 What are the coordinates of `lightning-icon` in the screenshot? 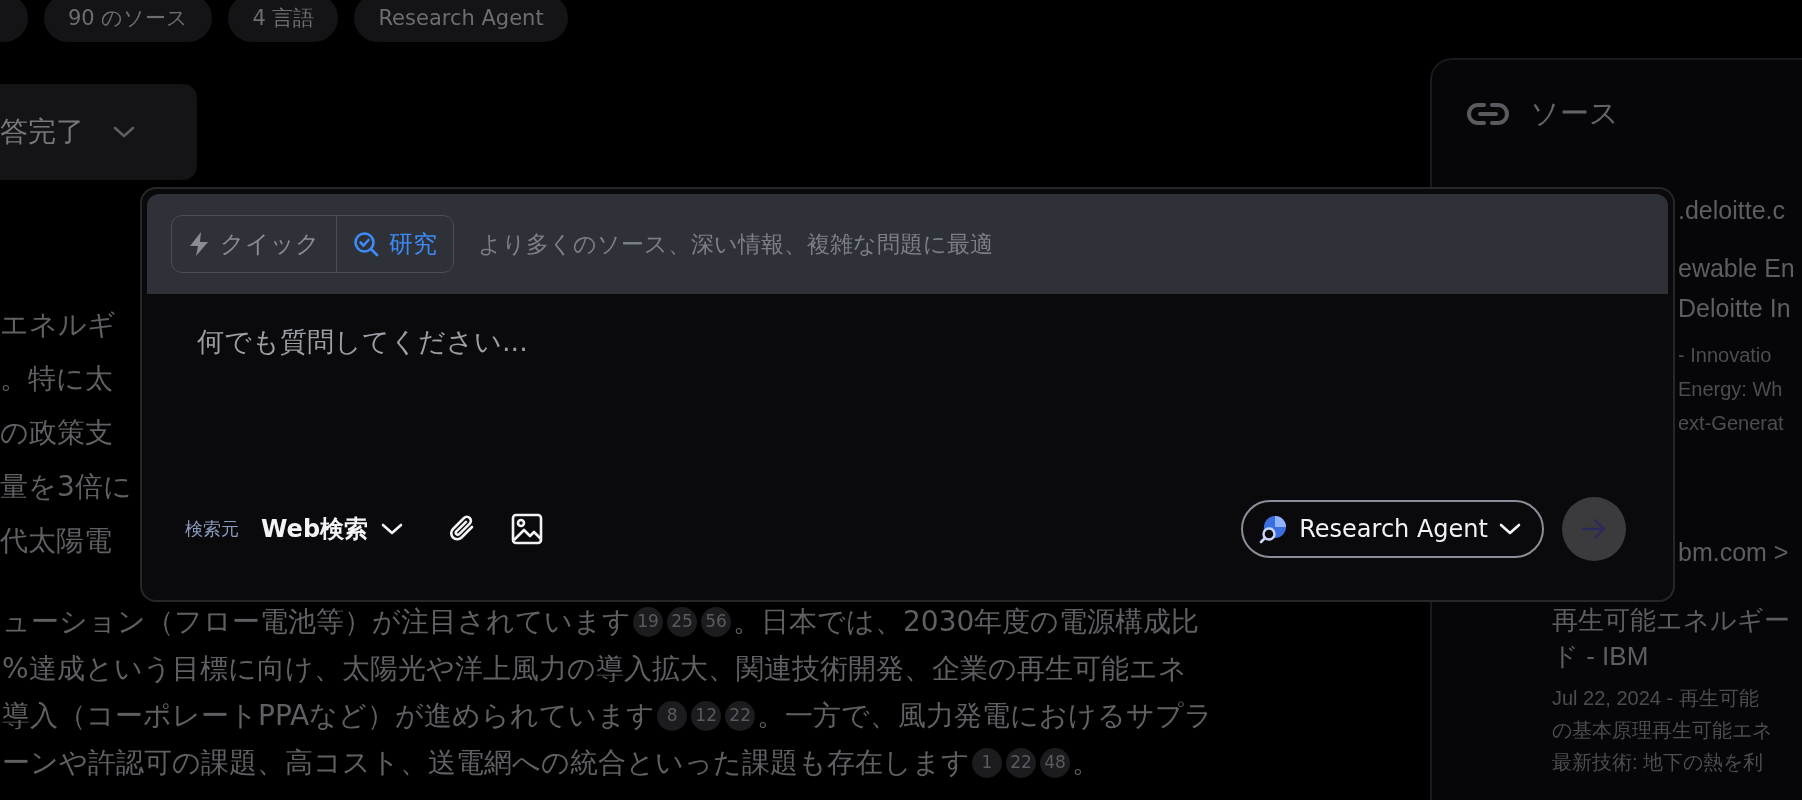 It's located at (199, 244).